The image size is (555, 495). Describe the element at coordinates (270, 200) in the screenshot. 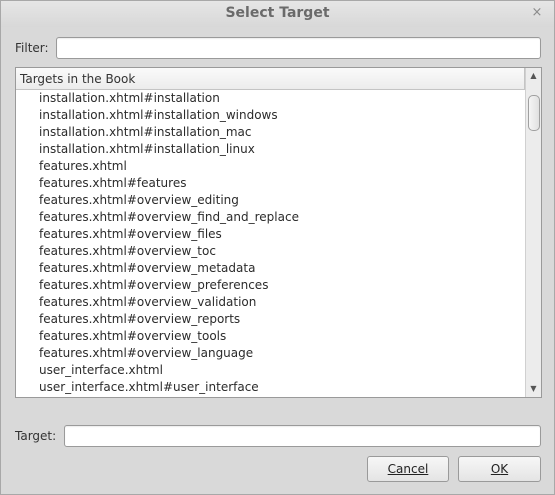

I see `list-item: features.xhtml#overview_editing` at that location.